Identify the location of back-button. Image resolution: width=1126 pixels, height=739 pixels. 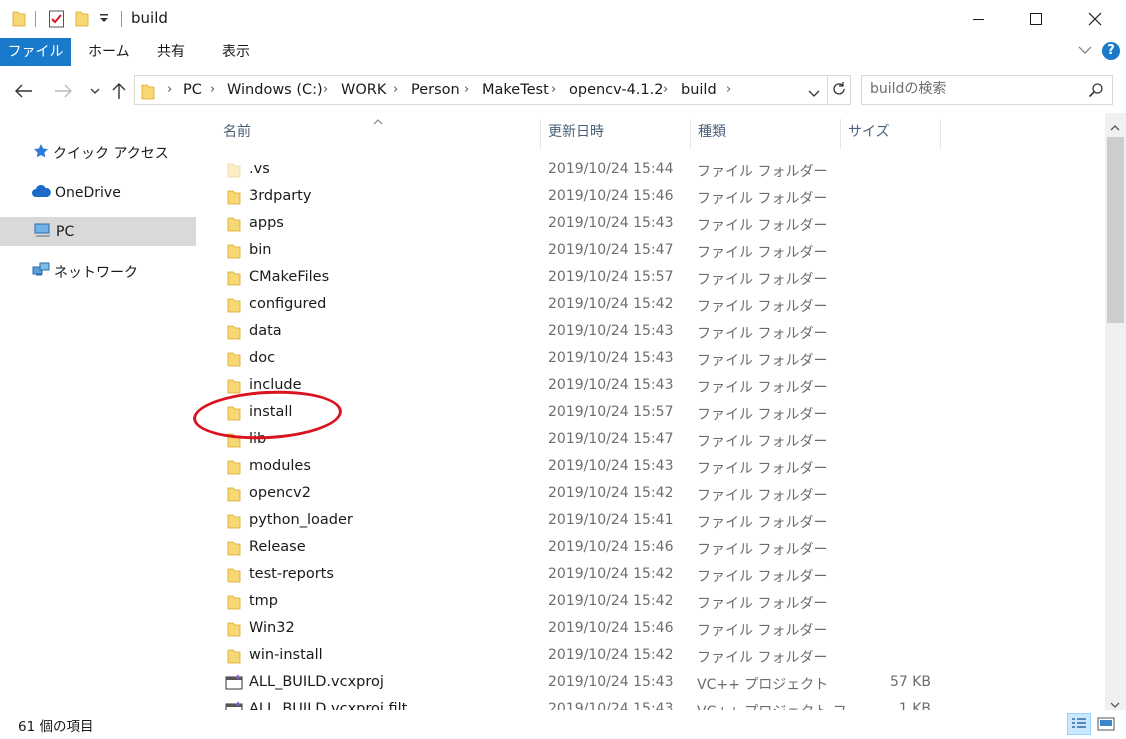
(24, 91).